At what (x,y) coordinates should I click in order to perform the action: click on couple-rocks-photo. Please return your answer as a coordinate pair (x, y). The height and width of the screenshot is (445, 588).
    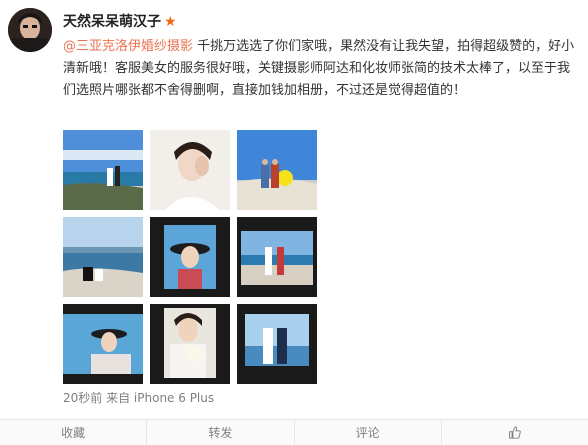
    Looking at the image, I should click on (103, 257).